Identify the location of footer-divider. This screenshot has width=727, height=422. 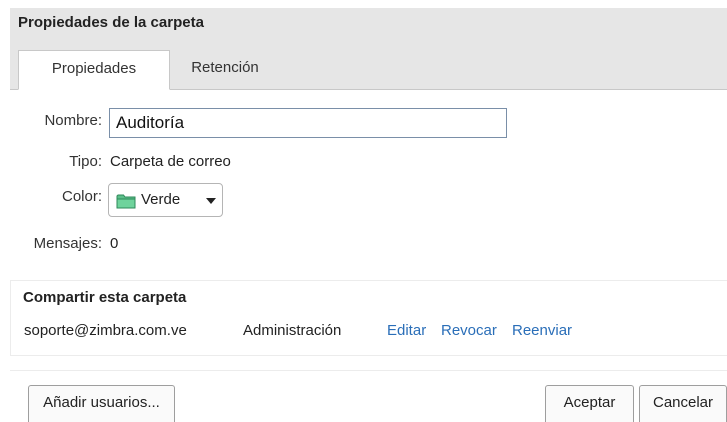
(368, 370).